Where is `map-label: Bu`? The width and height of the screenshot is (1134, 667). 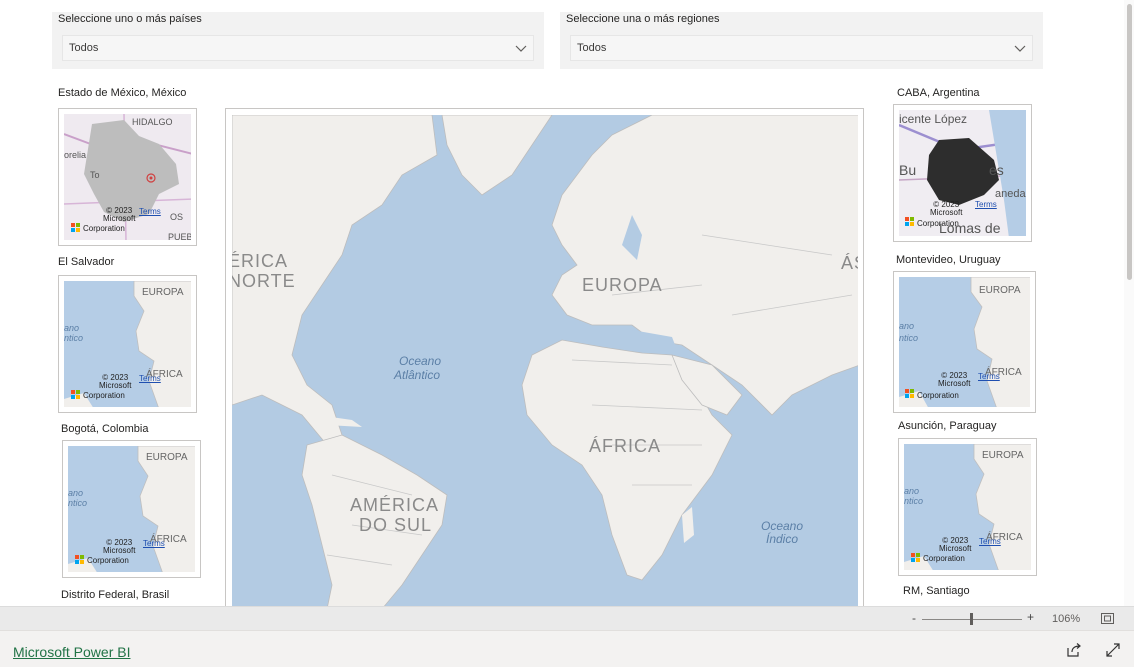
map-label: Bu is located at coordinates (908, 170).